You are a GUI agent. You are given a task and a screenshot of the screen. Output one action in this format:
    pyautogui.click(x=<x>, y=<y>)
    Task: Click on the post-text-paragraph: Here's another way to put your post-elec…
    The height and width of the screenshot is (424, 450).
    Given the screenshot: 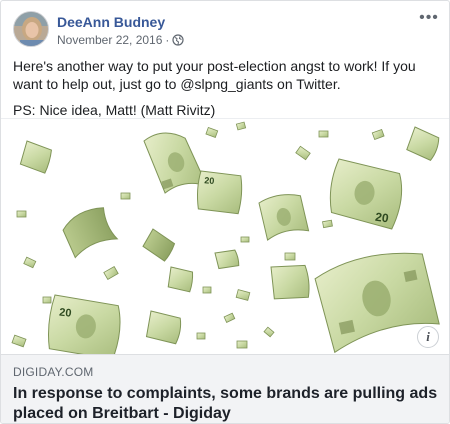 What is the action you would take?
    pyautogui.click(x=214, y=75)
    